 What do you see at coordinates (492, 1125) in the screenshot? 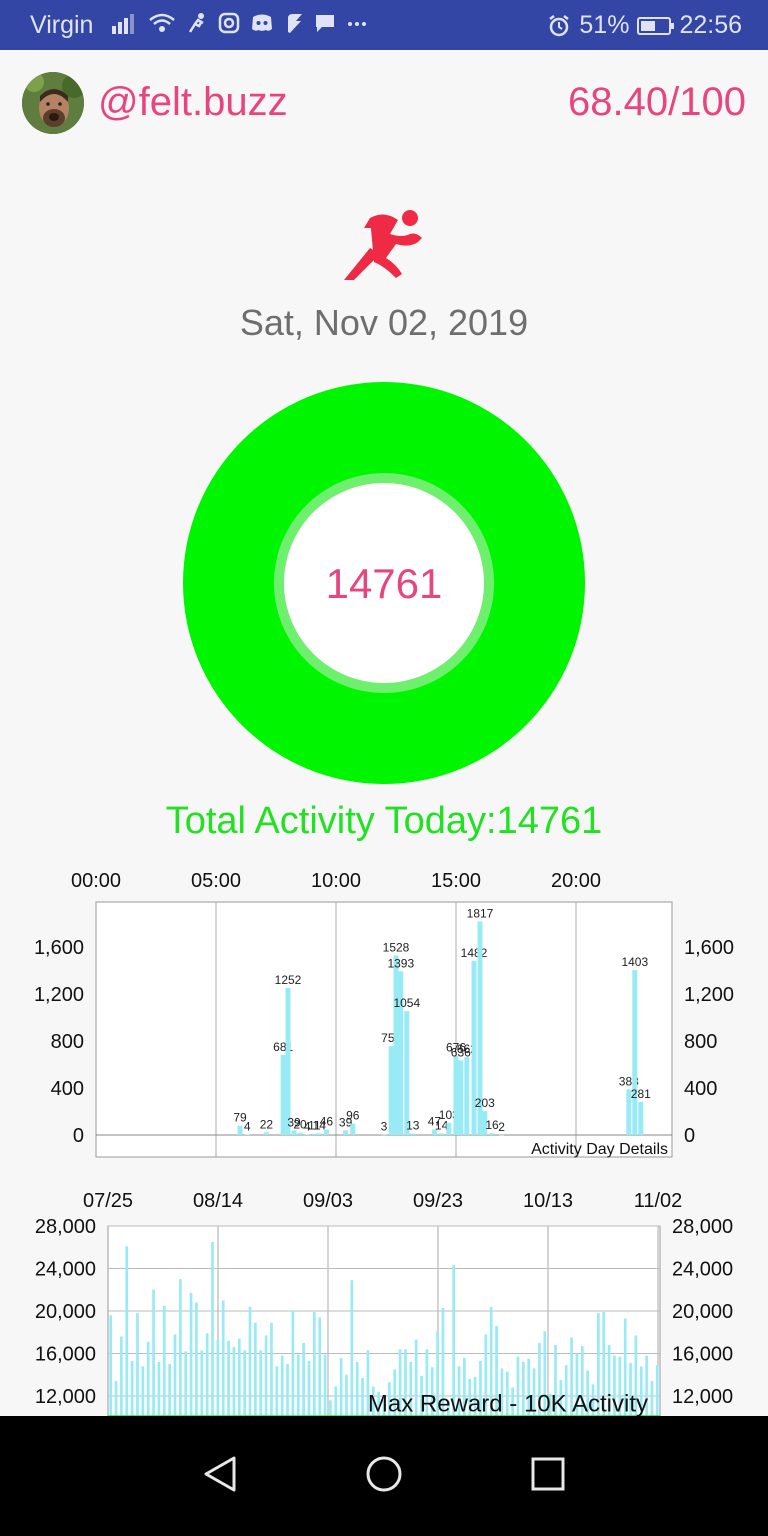
I see `day-chart-data-label: 16` at bounding box center [492, 1125].